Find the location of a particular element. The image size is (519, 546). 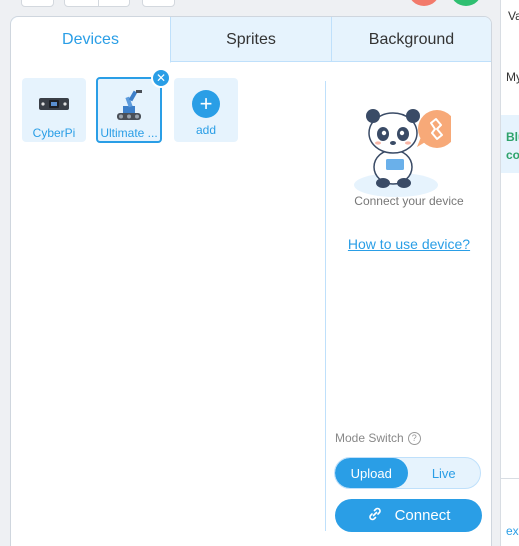

mode-toggle: Upload Live is located at coordinates (407, 473).